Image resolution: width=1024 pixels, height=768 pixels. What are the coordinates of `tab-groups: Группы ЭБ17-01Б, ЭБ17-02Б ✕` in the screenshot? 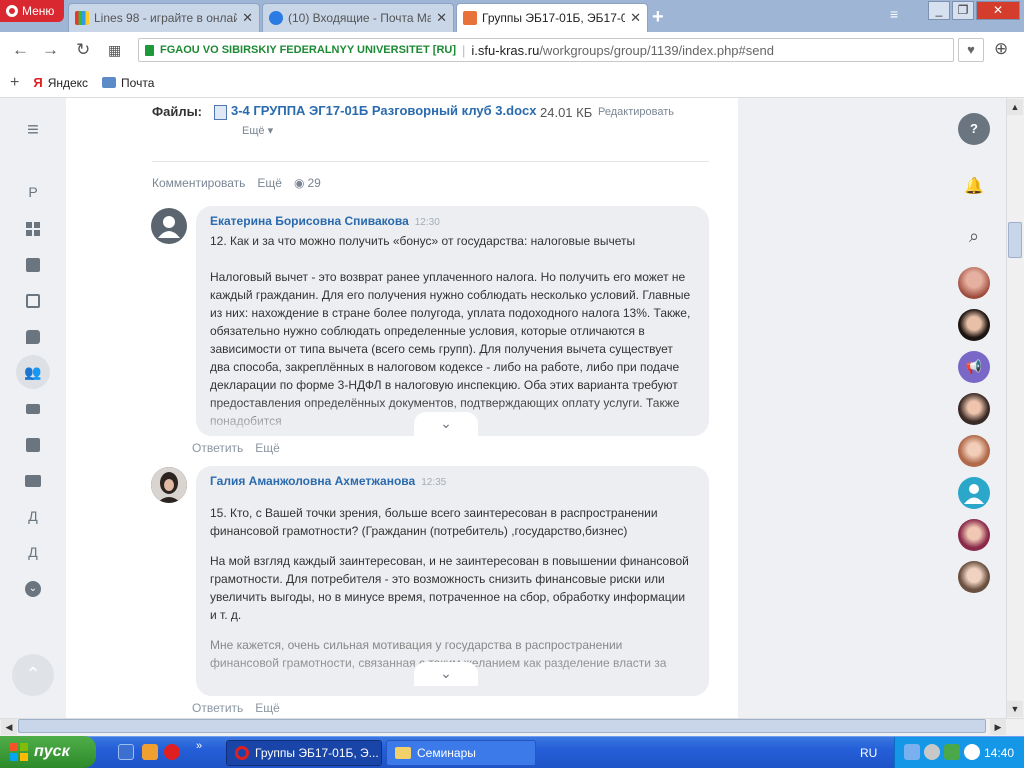 It's located at (552, 17).